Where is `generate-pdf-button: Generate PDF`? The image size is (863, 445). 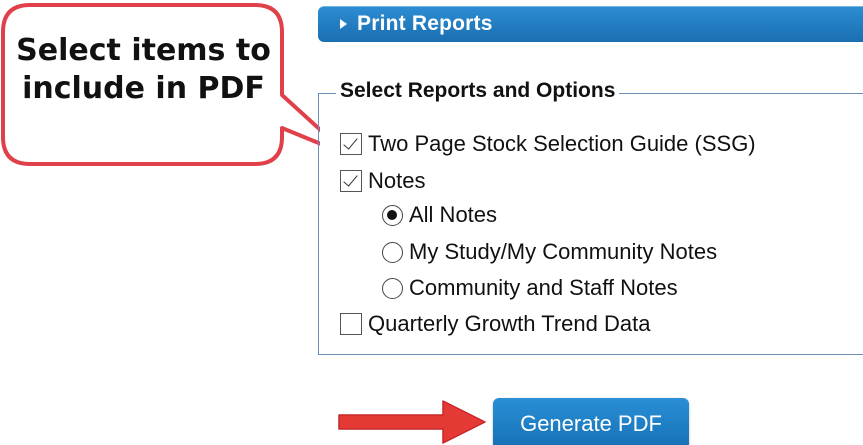
generate-pdf-button: Generate PDF is located at coordinates (591, 421).